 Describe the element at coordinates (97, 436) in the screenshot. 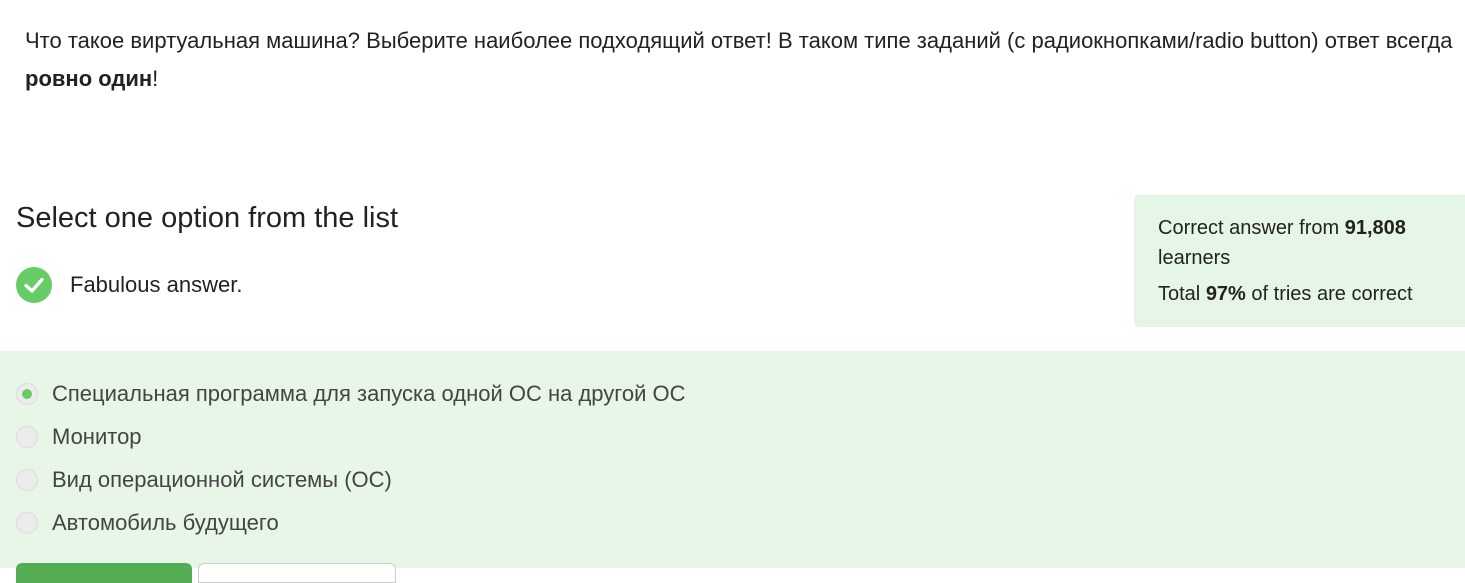

I see `option-label: Монитор` at that location.